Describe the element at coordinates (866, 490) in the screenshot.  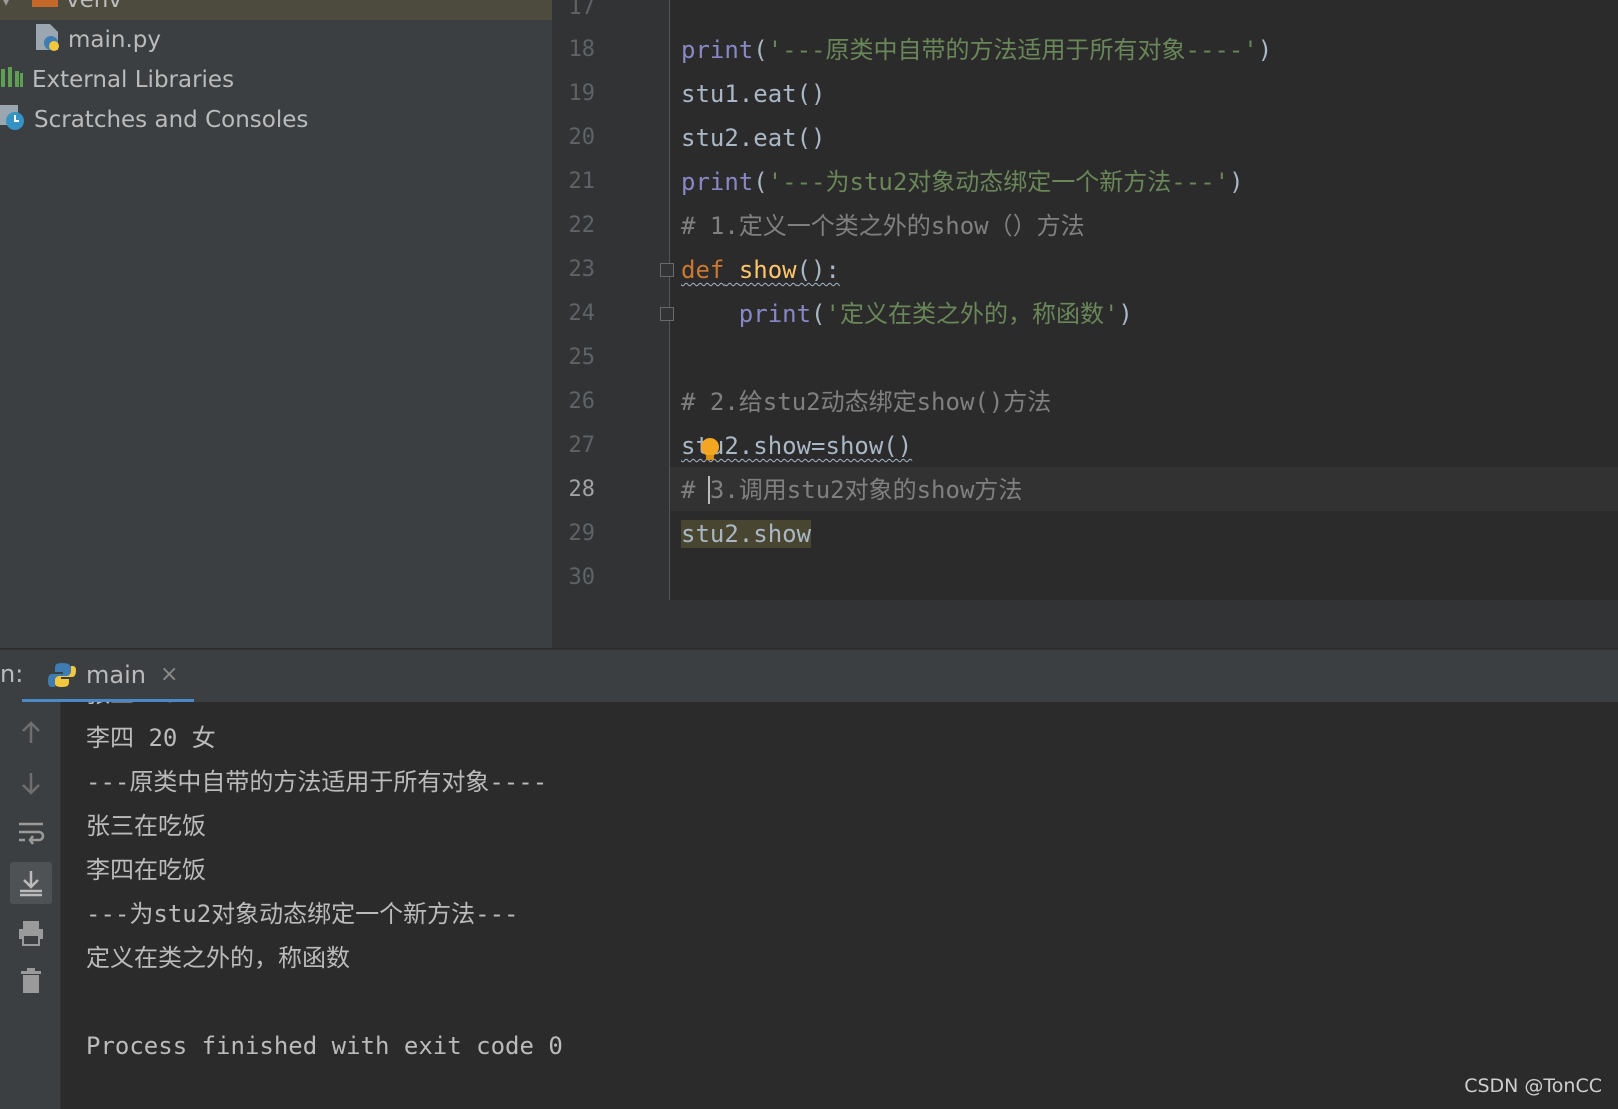
I see `comment-text: 3.调用stu2对象的show方法` at that location.